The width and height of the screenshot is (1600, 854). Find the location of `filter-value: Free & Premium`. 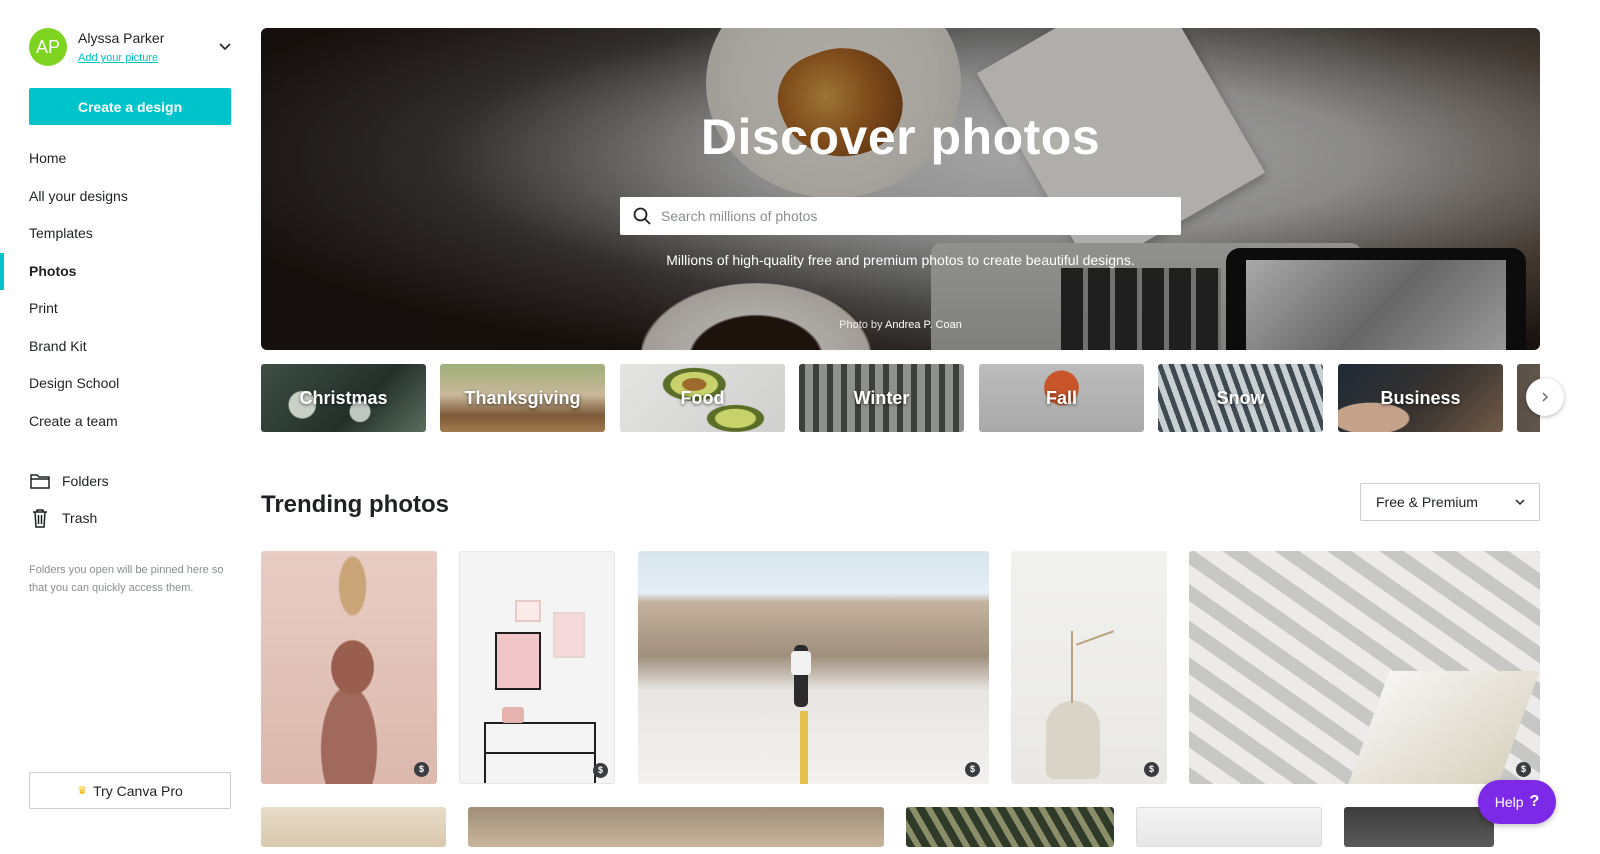

filter-value: Free & Premium is located at coordinates (1427, 502).